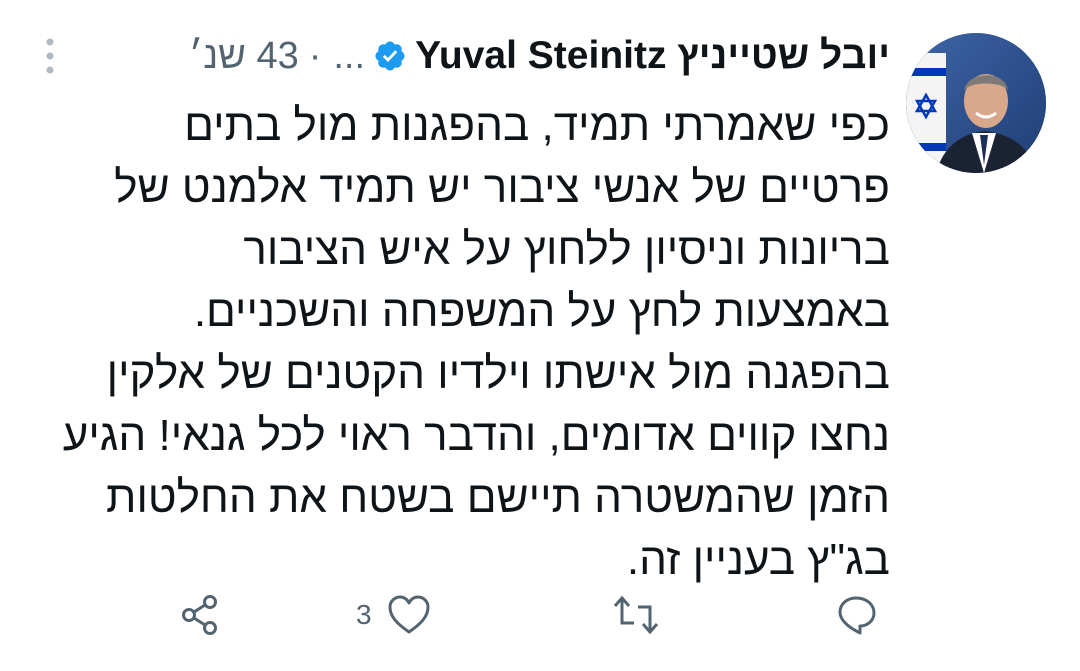 This screenshot has width=1080, height=671. What do you see at coordinates (498, 373) in the screenshot?
I see `tweet-body-line: בהפגנה מול אישתו וילדיו הקטנים של אלקין` at bounding box center [498, 373].